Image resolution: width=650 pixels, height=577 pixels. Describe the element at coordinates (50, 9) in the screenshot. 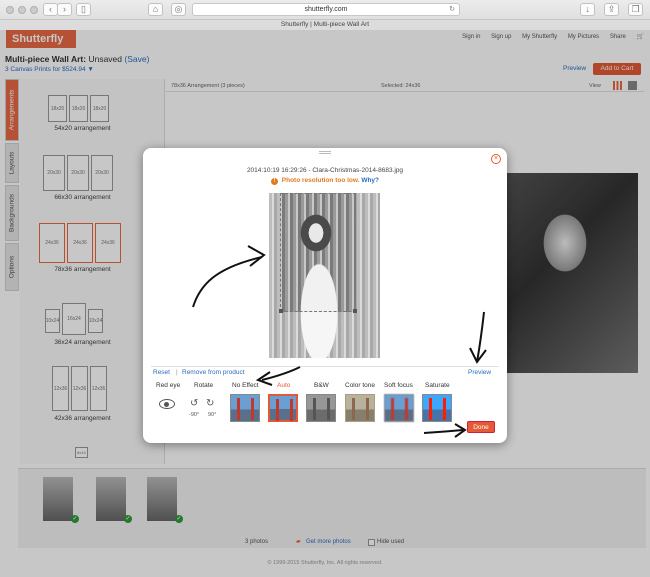

I see `back-icon: ‹` at that location.